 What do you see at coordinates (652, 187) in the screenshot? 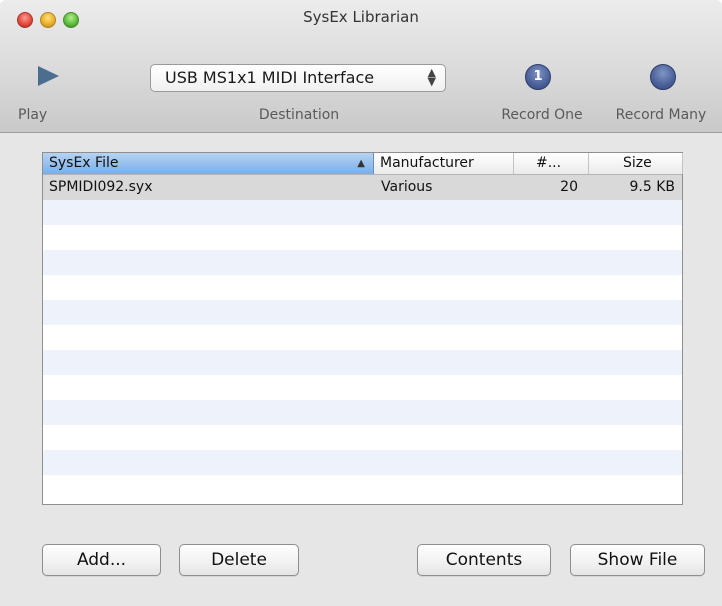
I see `cell-size: 9.5 KB` at bounding box center [652, 187].